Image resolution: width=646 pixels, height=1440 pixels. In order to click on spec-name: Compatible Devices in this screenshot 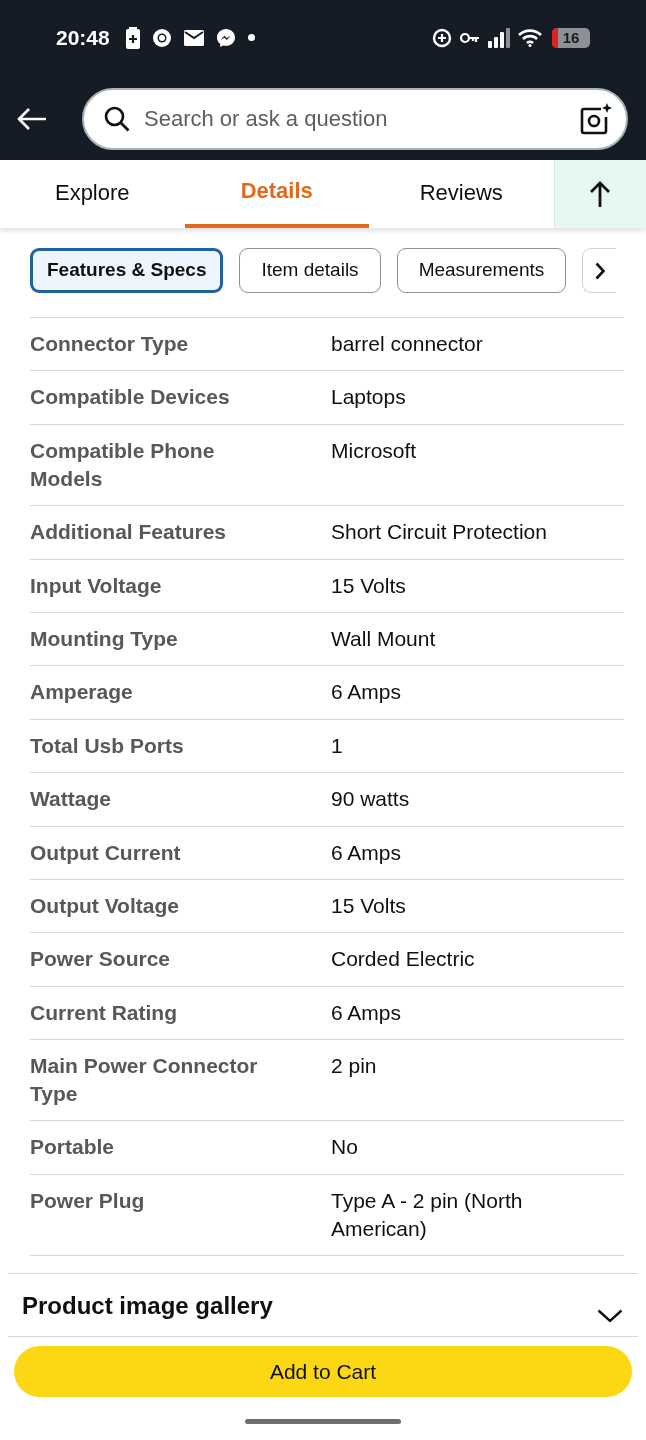, I will do `click(130, 397)`.